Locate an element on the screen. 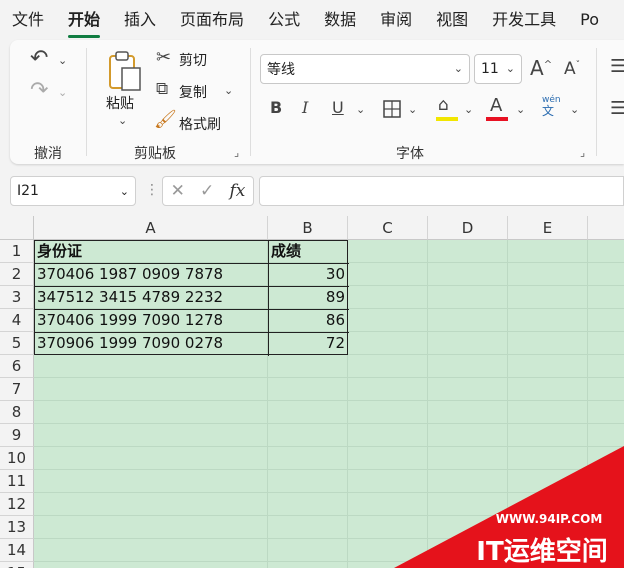 The height and width of the screenshot is (568, 624). column-header-e: E is located at coordinates (548, 228).